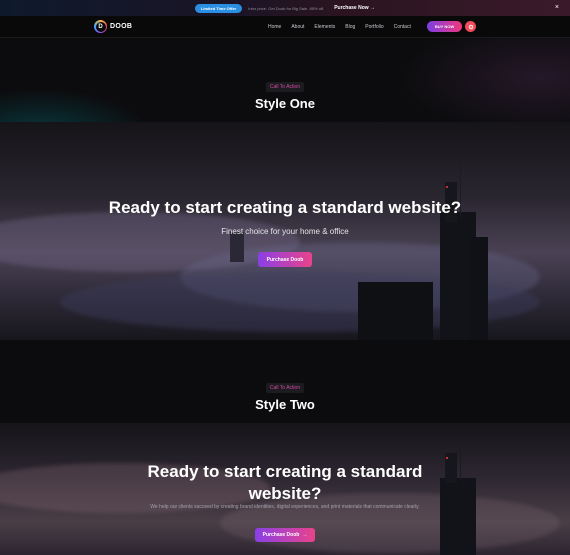 This screenshot has height=555, width=570. I want to click on purchase-doob-button: Purchase Doob →, so click(285, 535).